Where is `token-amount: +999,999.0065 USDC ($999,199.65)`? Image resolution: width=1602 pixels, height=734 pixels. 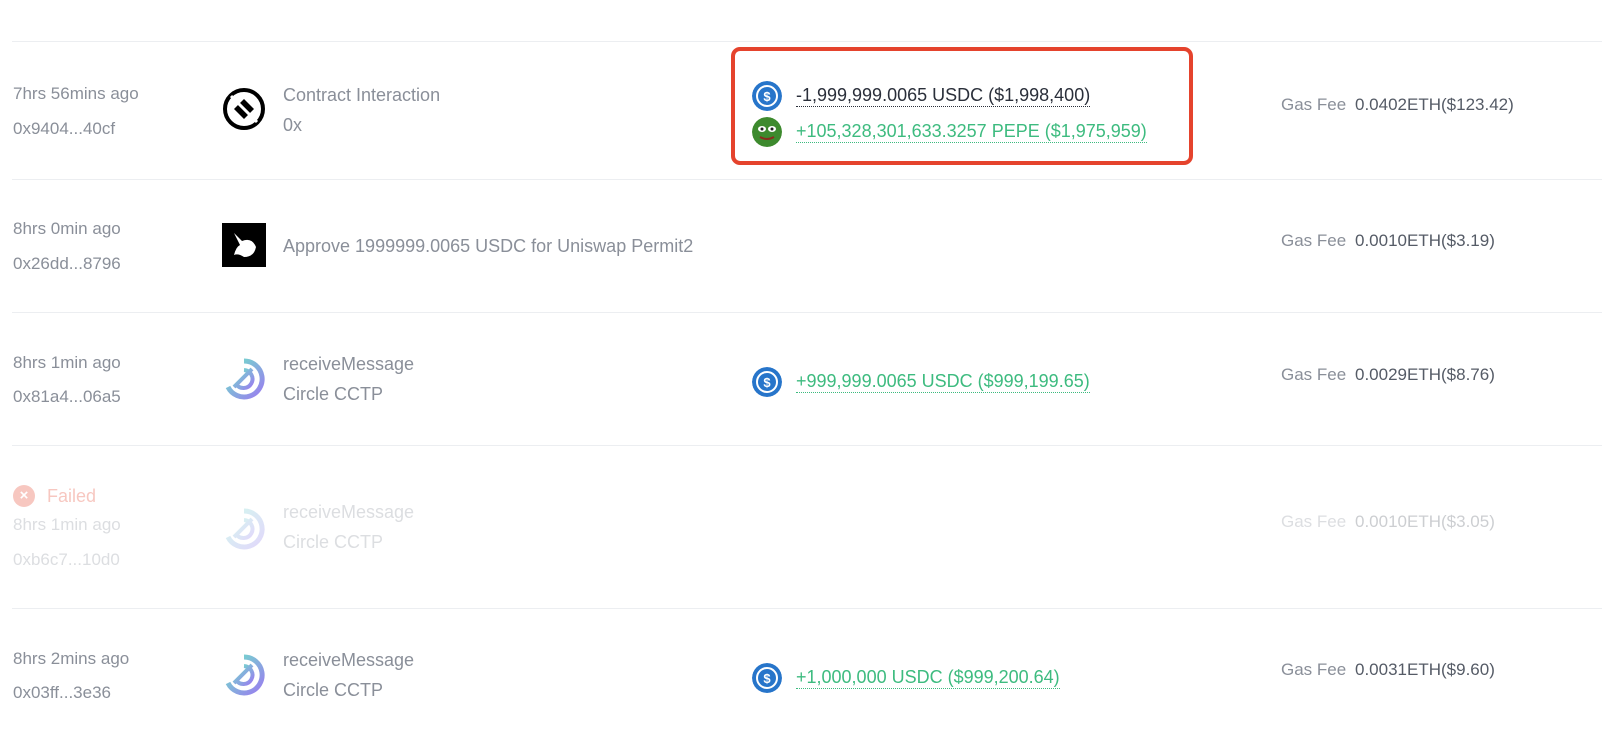
token-amount: +999,999.0065 USDC ($999,199.65) is located at coordinates (921, 382).